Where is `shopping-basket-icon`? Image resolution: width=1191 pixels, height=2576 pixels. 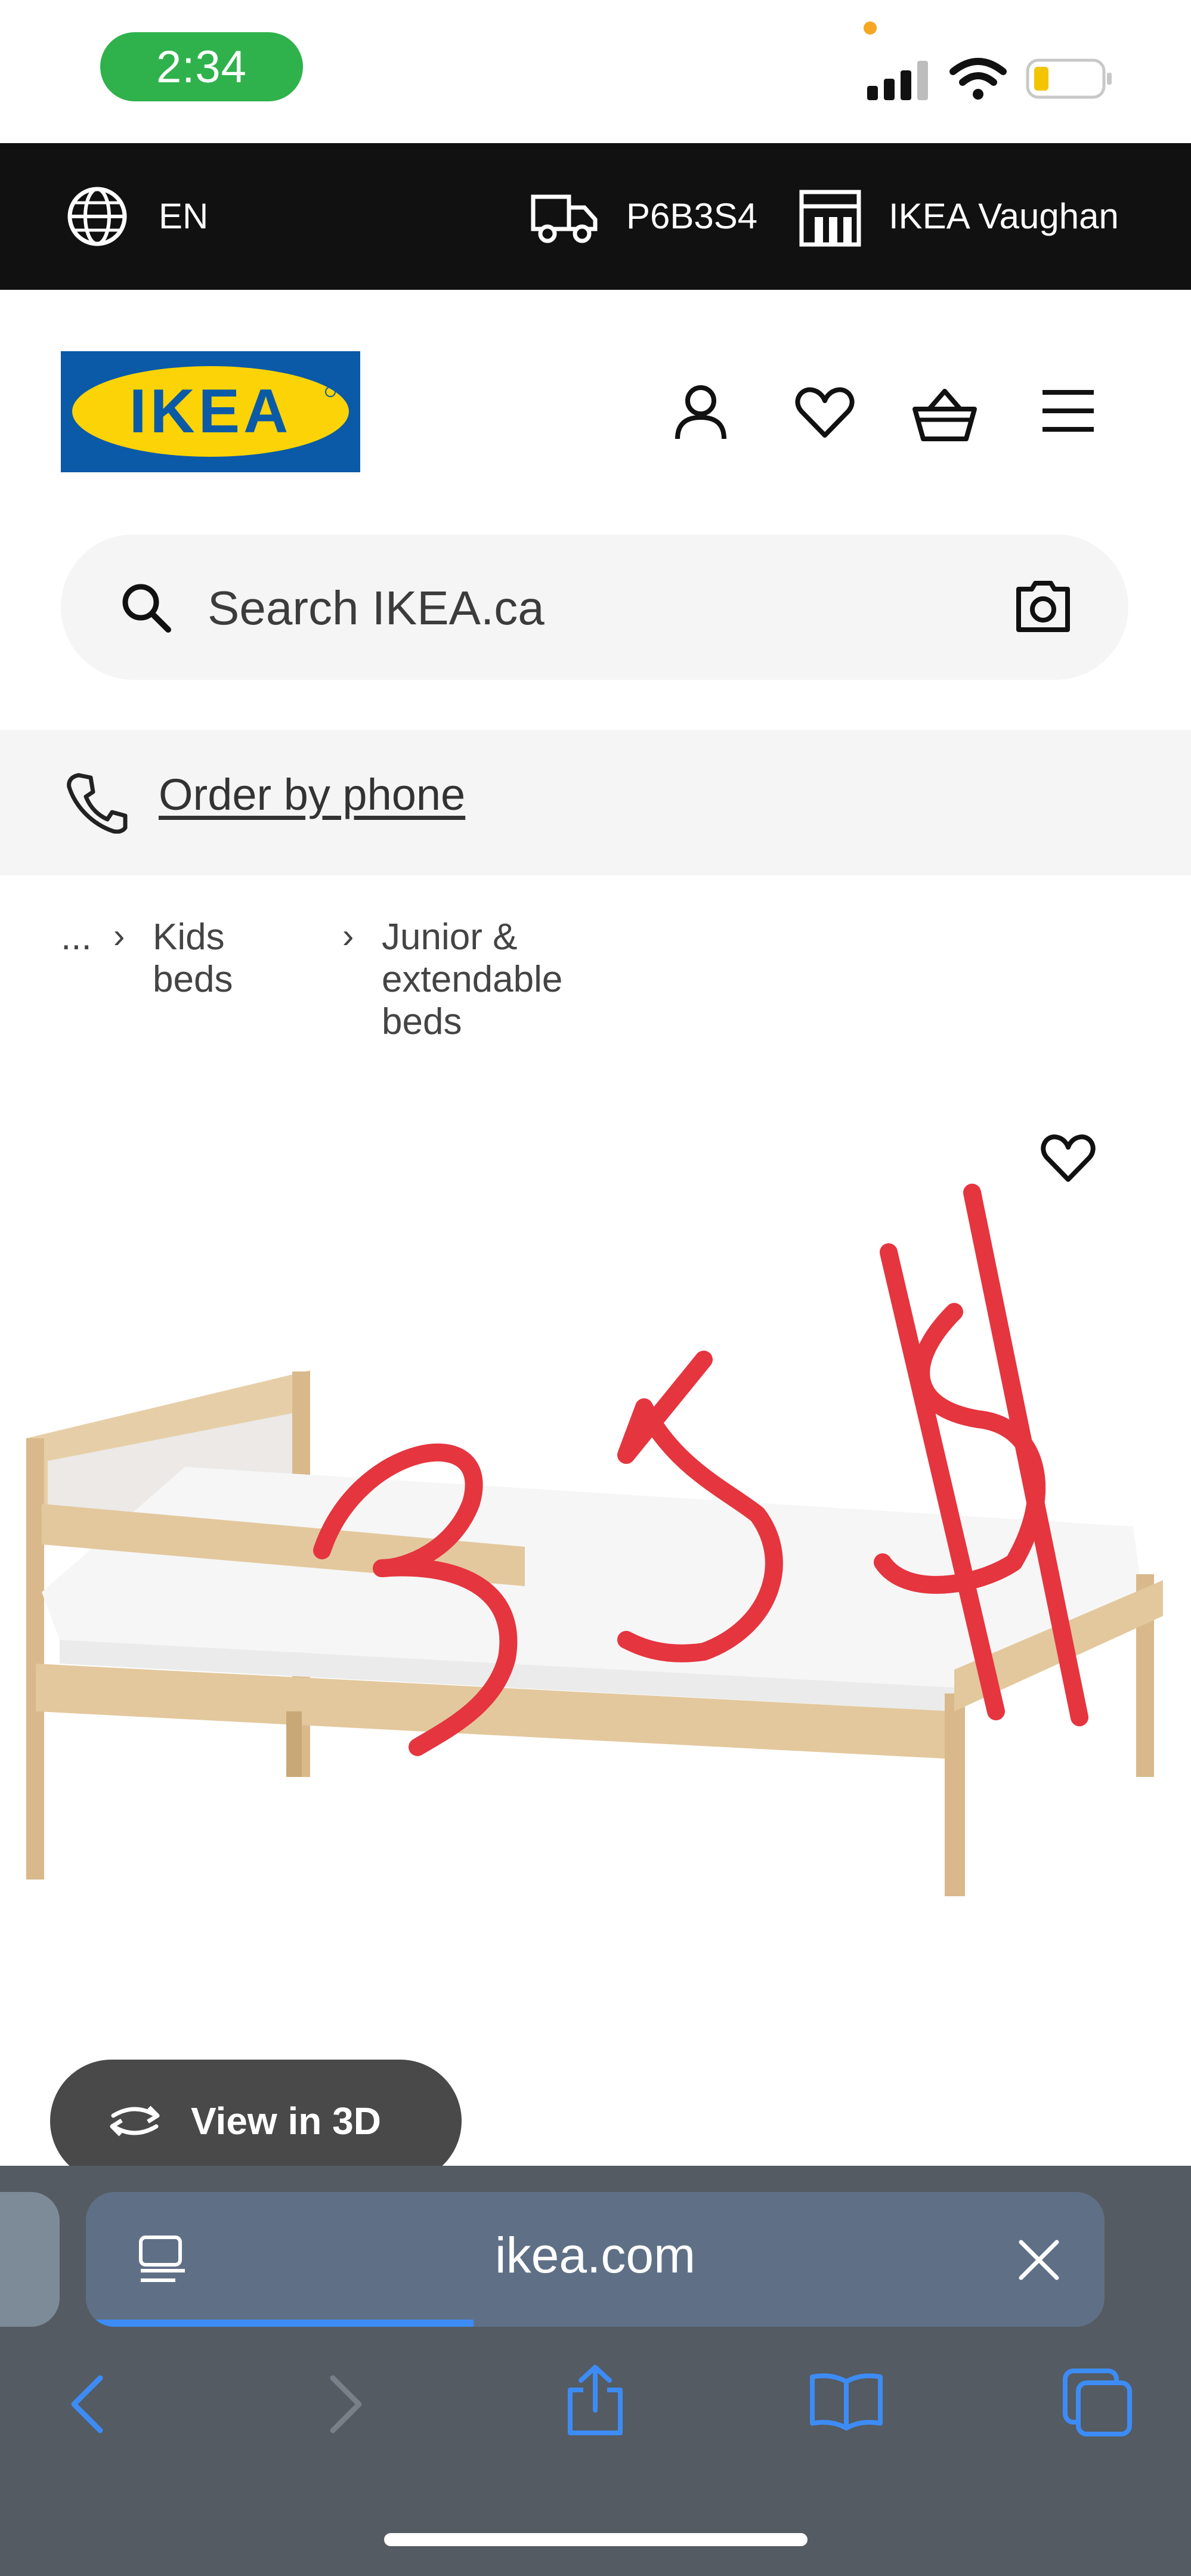
shopping-basket-icon is located at coordinates (944, 413).